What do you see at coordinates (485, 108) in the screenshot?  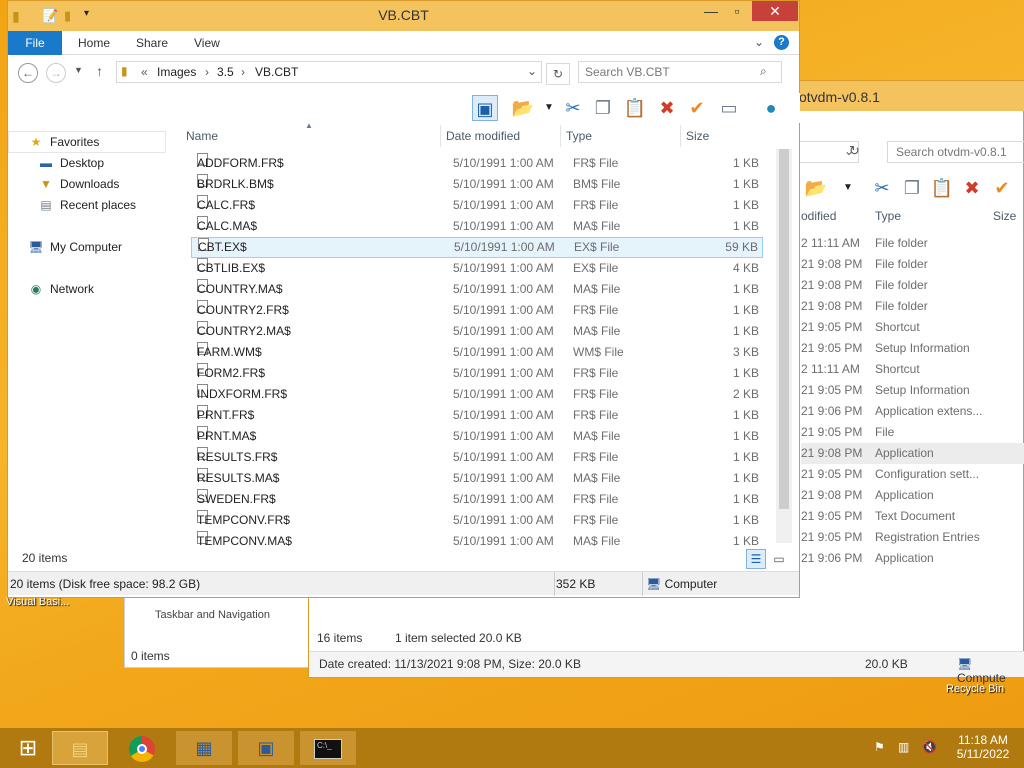 I see `preview-pane-icon: ▣` at bounding box center [485, 108].